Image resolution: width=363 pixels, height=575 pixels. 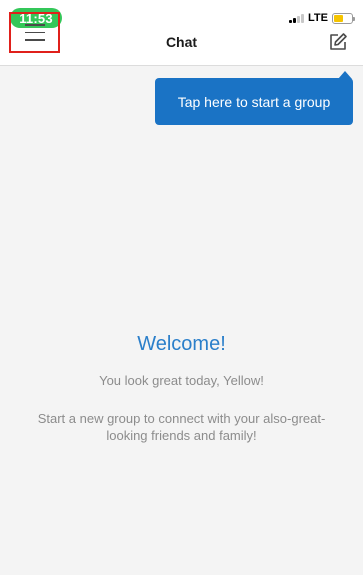 I want to click on signal-icon, so click(x=297, y=18).